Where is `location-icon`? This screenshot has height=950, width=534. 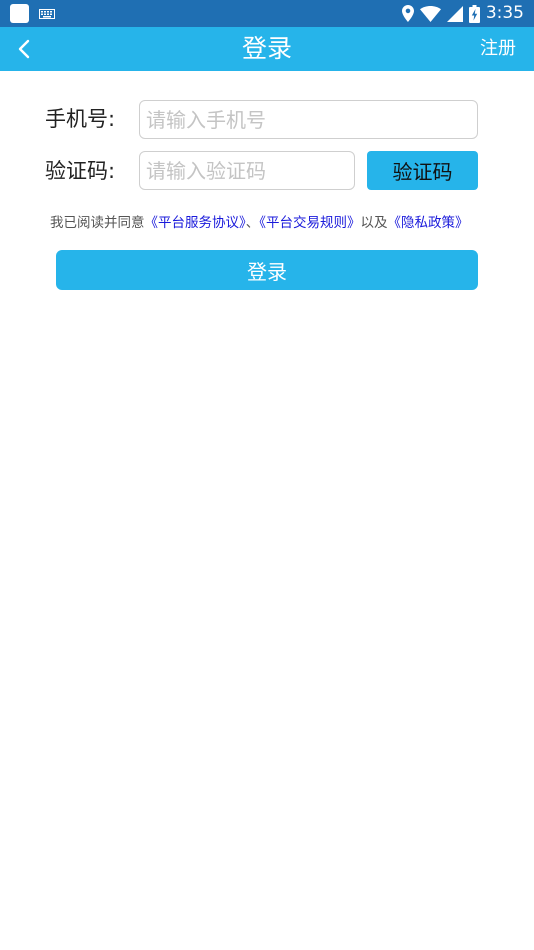
location-icon is located at coordinates (407, 13).